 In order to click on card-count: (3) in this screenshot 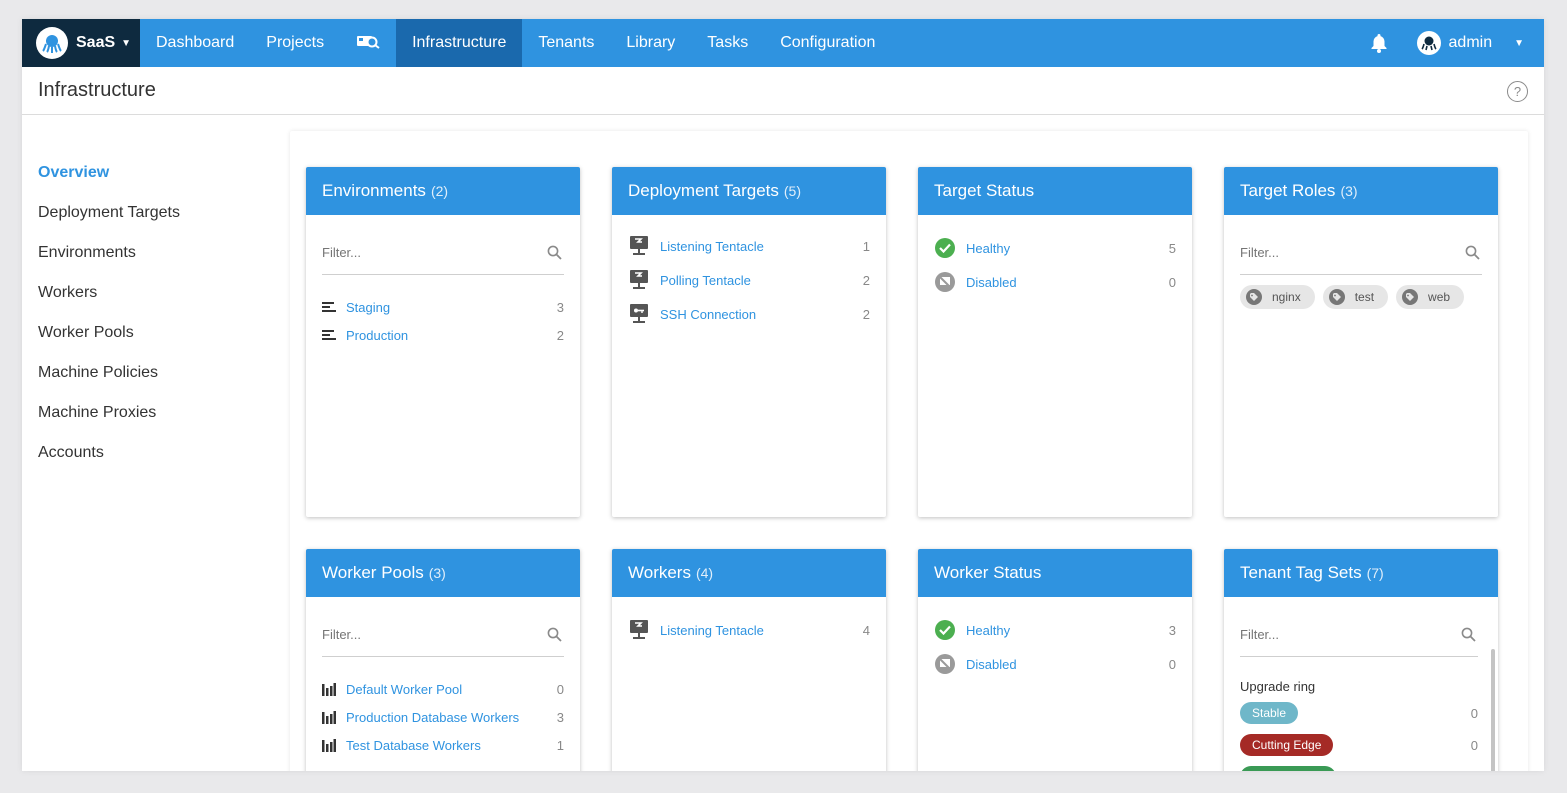, I will do `click(437, 573)`.